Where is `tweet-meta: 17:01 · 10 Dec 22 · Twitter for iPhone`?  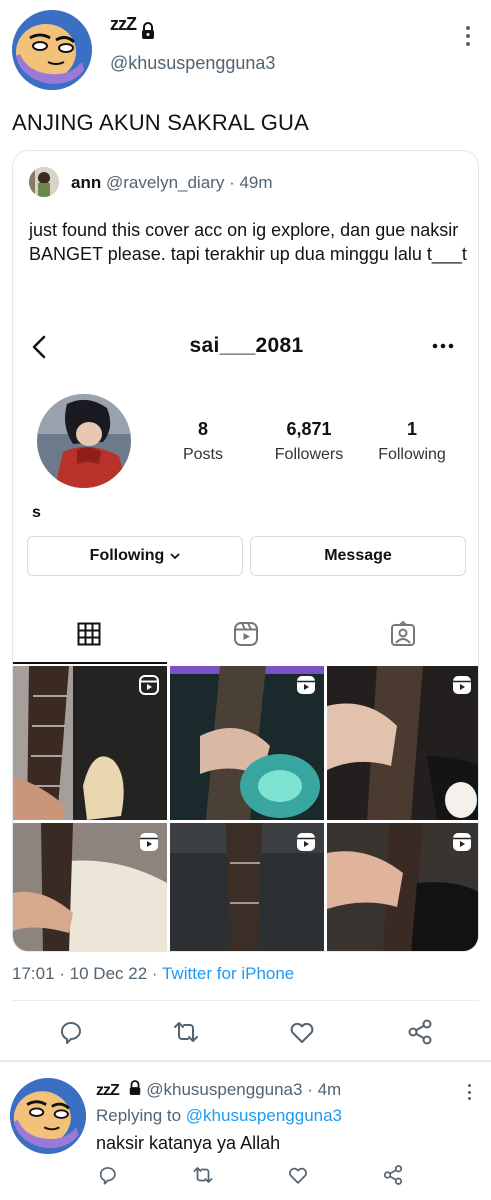
tweet-meta: 17:01 · 10 Dec 22 · Twitter for iPhone is located at coordinates (153, 974).